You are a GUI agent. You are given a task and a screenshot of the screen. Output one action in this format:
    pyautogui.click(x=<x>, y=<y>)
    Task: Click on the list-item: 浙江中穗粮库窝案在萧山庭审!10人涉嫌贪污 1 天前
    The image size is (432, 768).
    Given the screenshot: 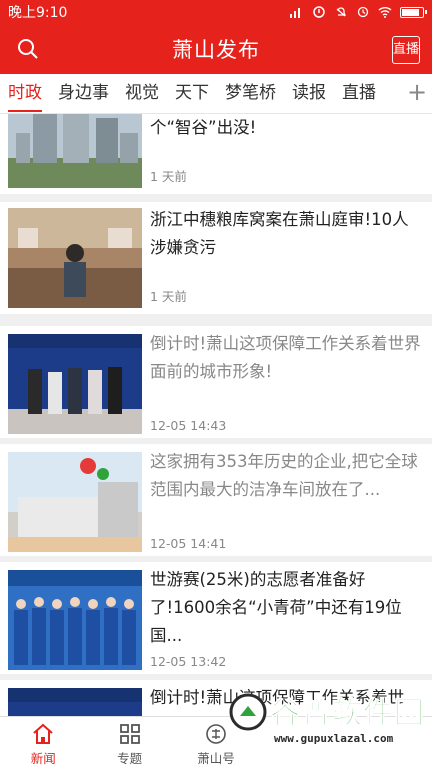 What is the action you would take?
    pyautogui.click(x=216, y=258)
    